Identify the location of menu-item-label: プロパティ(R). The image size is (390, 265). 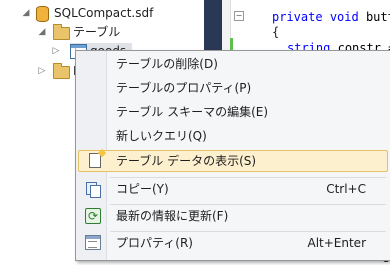
(154, 243).